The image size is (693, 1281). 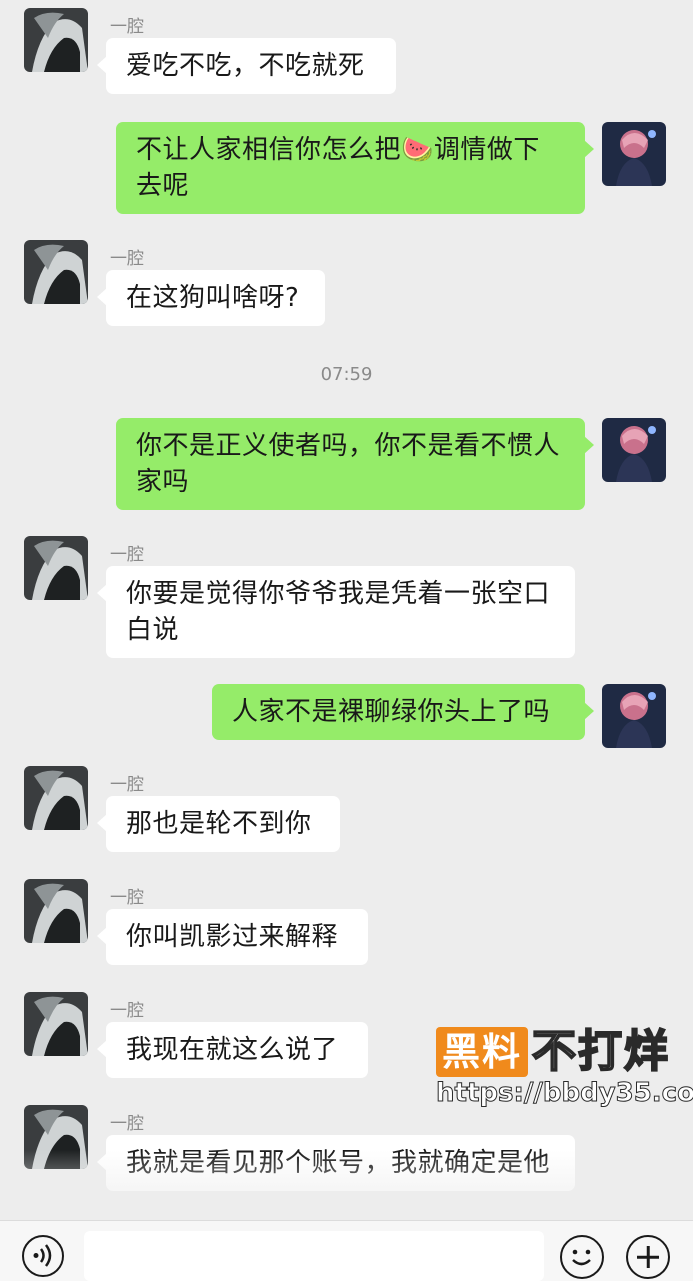 What do you see at coordinates (232, 1050) in the screenshot?
I see `incoming-message-bubble: 我现在就这么说了` at bounding box center [232, 1050].